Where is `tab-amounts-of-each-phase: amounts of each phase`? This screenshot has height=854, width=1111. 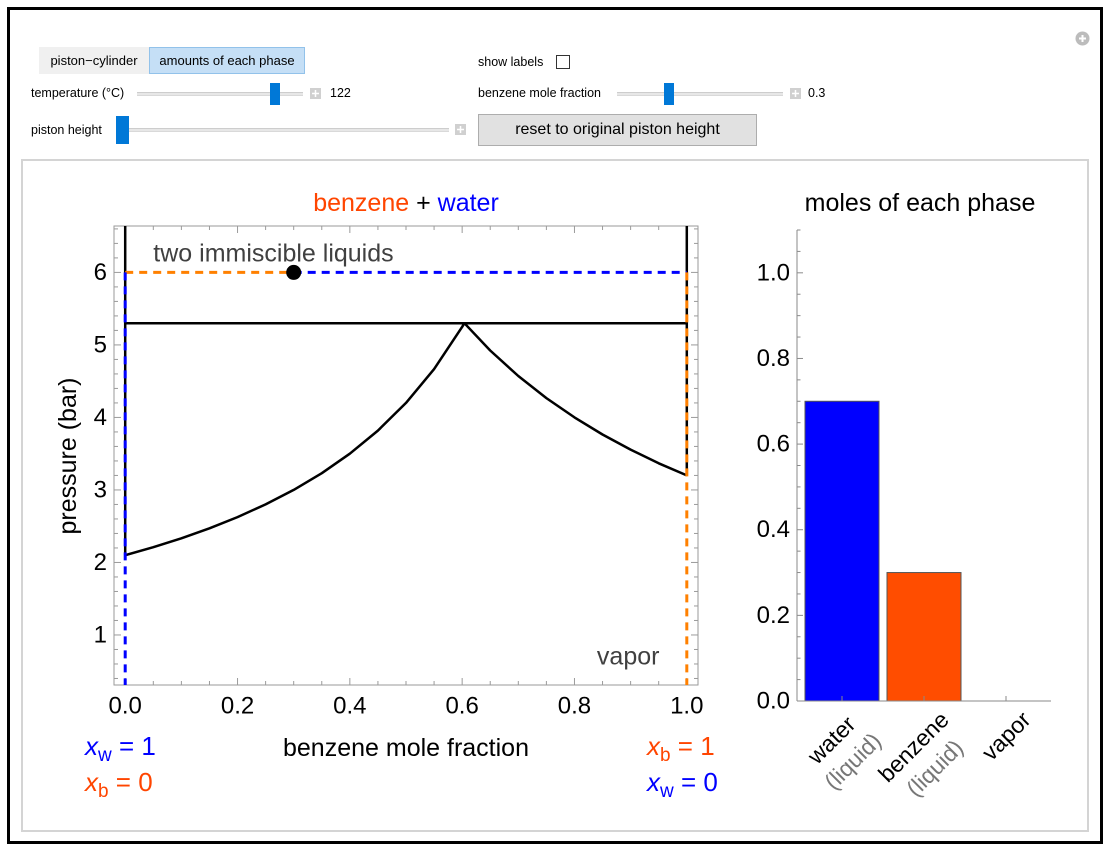 tab-amounts-of-each-phase: amounts of each phase is located at coordinates (227, 60).